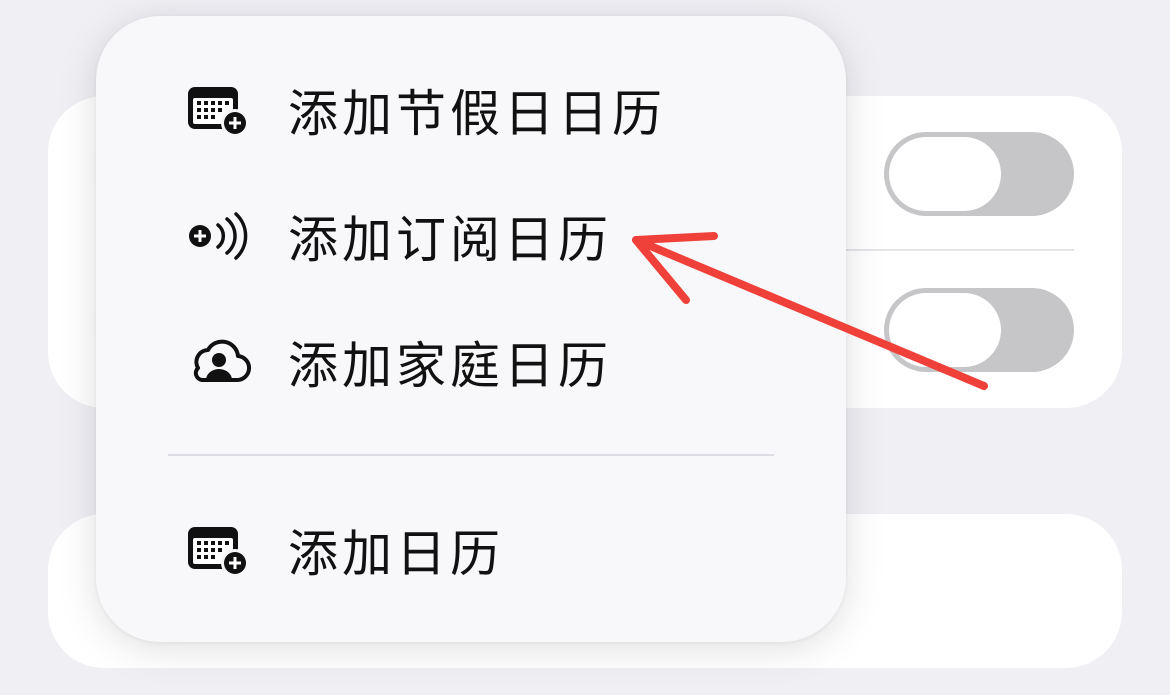  Describe the element at coordinates (219, 362) in the screenshot. I see `family-cloud-icon` at that location.